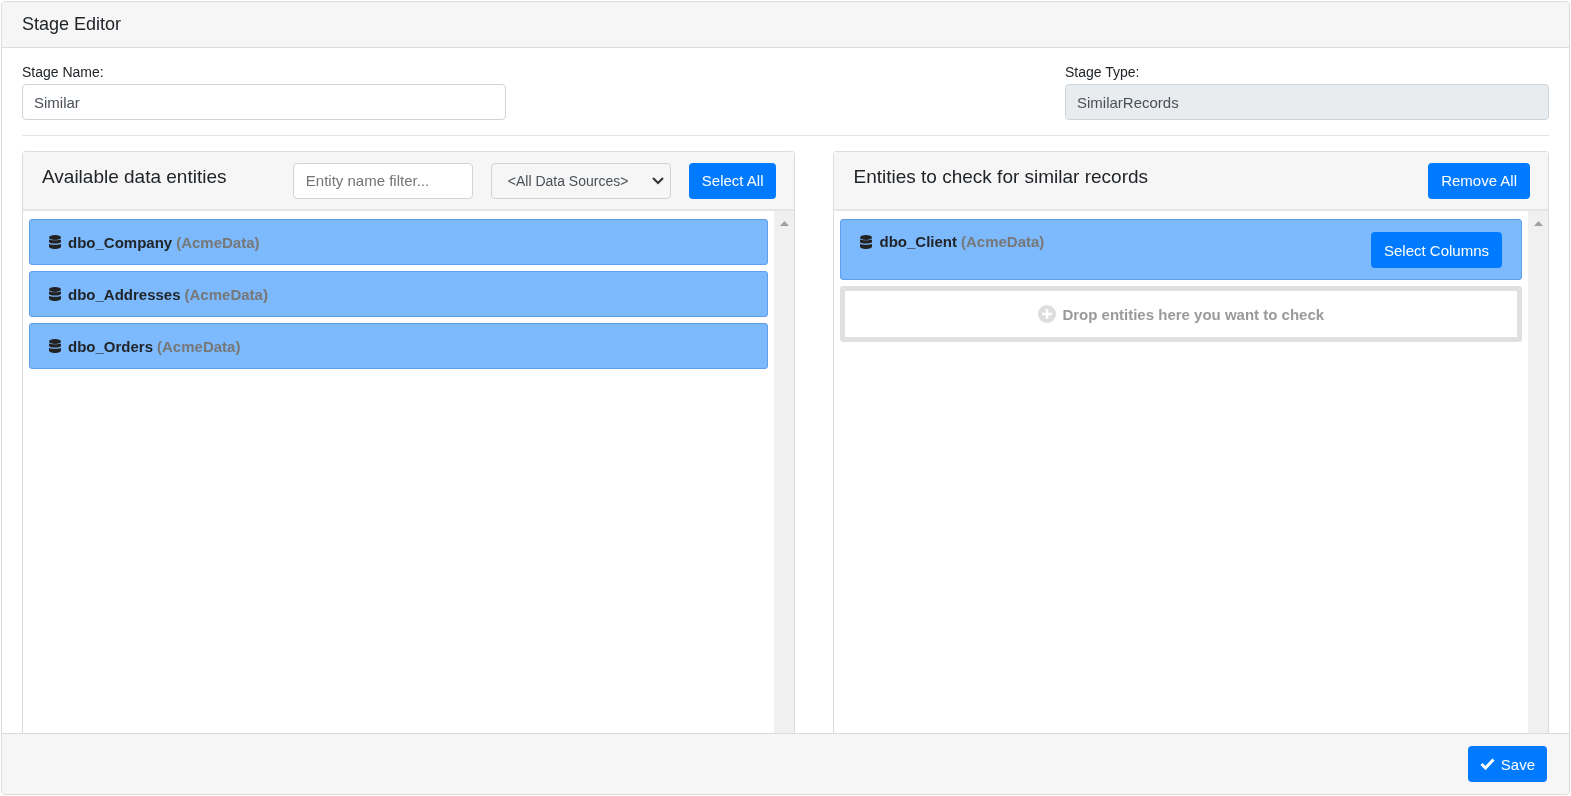 The image size is (1571, 796). I want to click on drop-hint: Drop entities here you want to check, so click(1193, 314).